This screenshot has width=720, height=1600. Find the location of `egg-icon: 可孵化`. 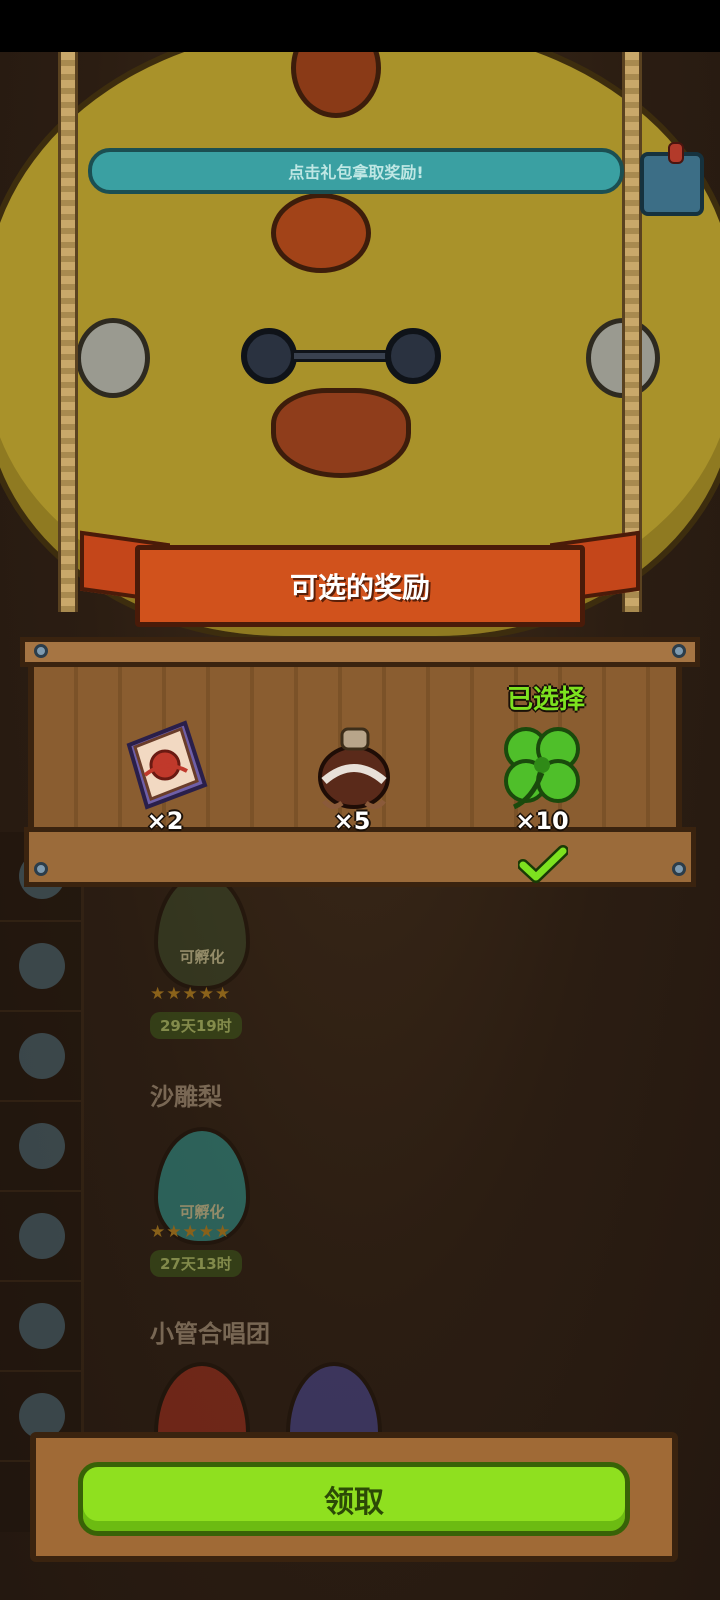

egg-icon: 可孵化 is located at coordinates (202, 931).